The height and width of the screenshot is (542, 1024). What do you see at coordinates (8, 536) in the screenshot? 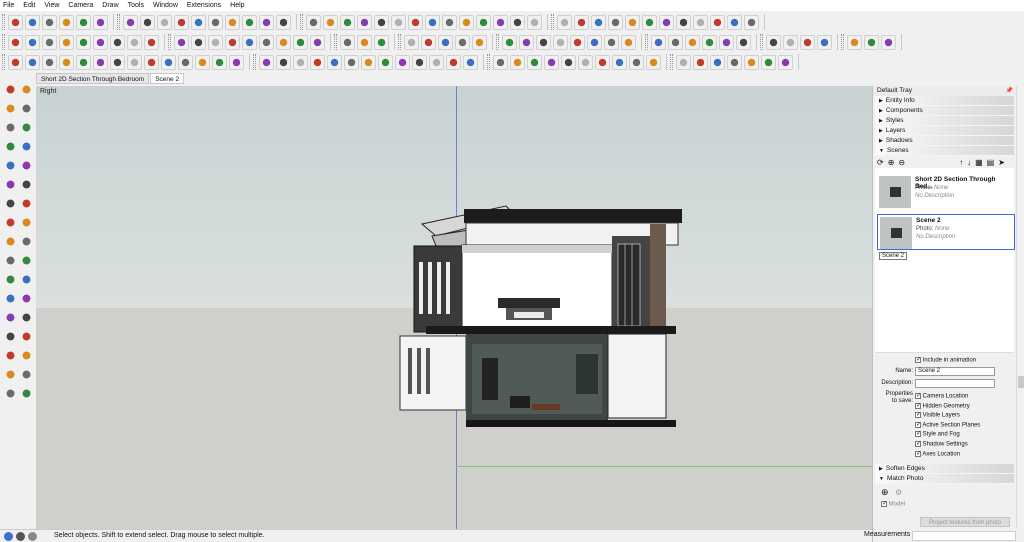
I see `geo-location-icon` at bounding box center [8, 536].